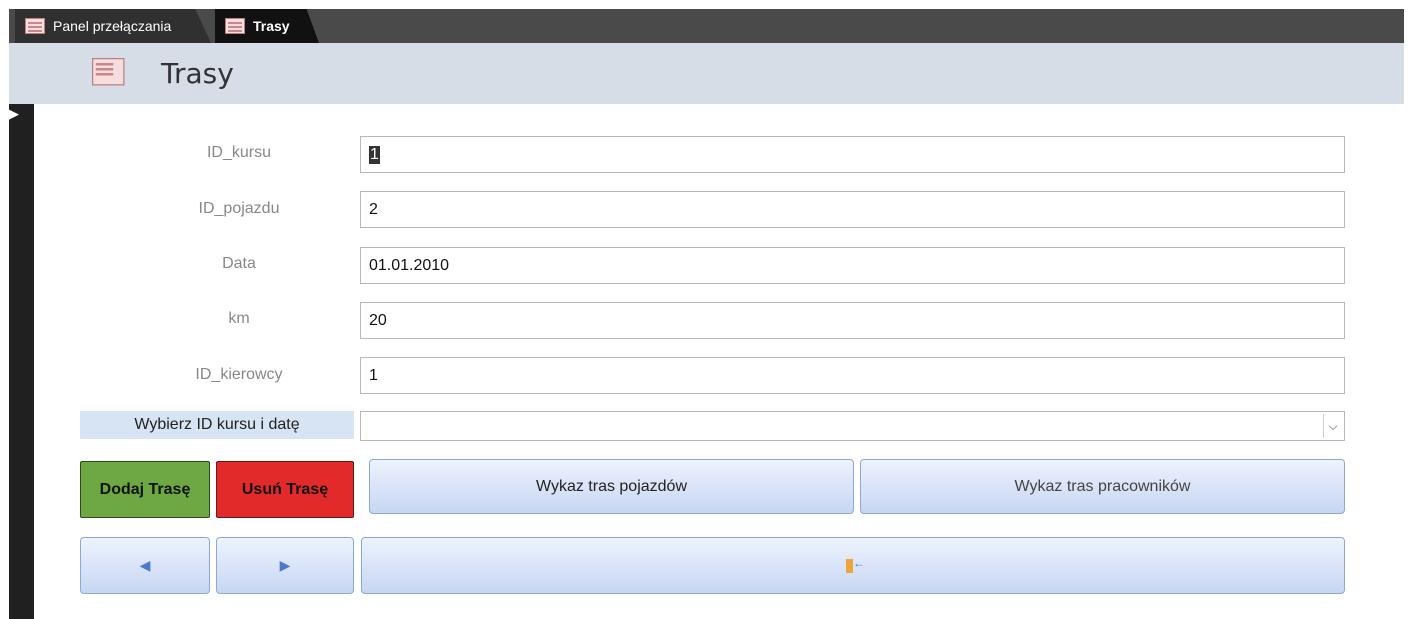 This screenshot has height=619, width=1409. I want to click on record-pointer-icon: ▶, so click(14, 113).